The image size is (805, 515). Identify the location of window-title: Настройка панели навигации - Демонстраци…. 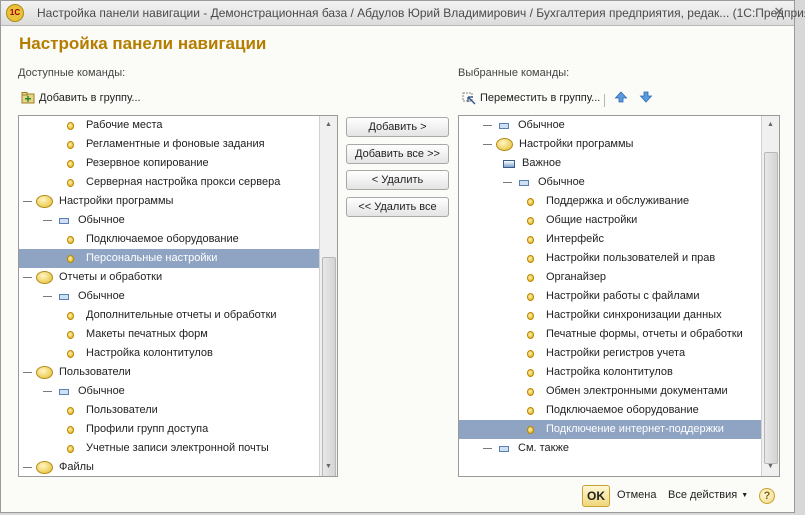
(421, 13).